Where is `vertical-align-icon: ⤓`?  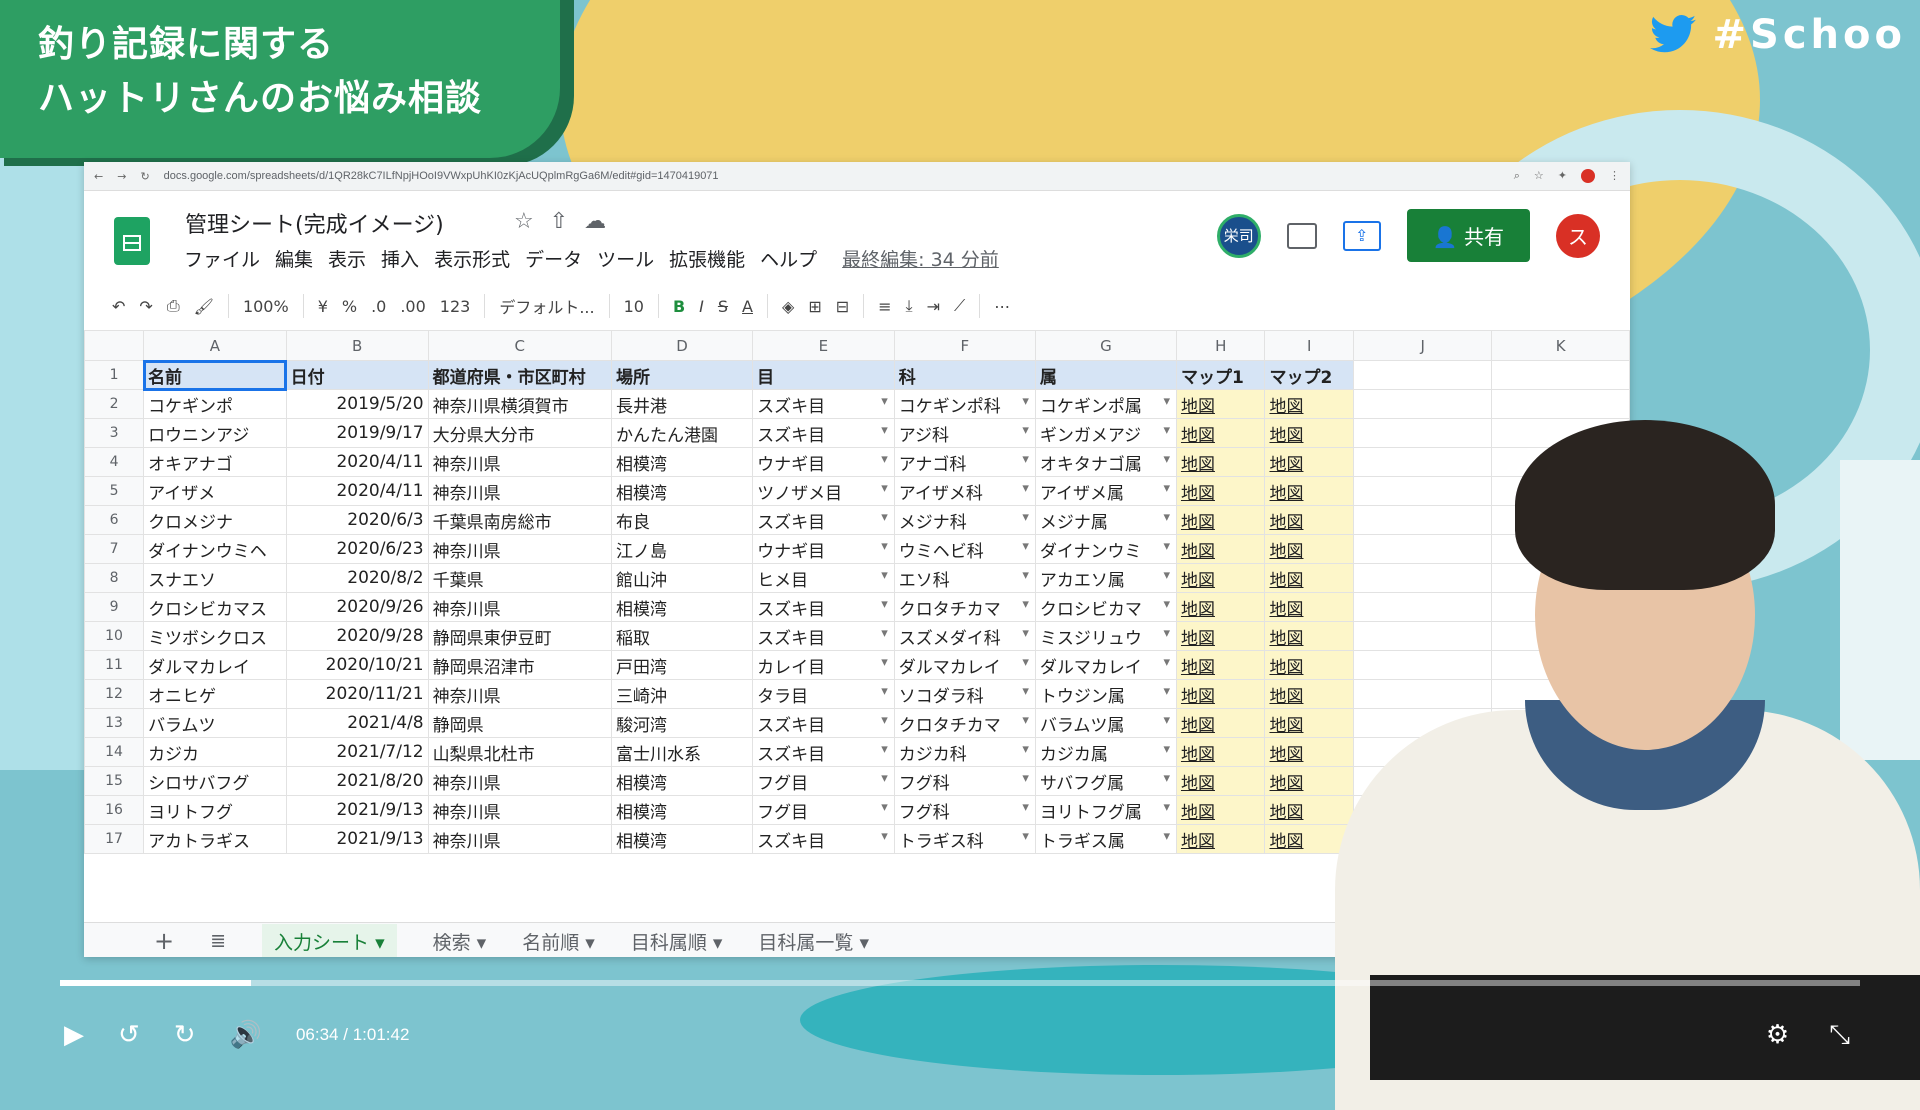
vertical-align-icon: ⤓ is located at coordinates (909, 306).